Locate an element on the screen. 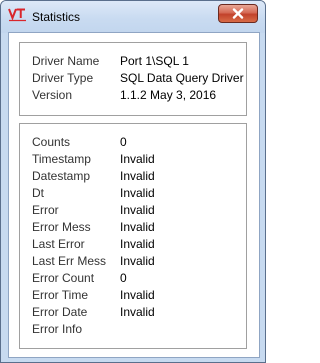  error-info-label: Error Info is located at coordinates (57, 329).